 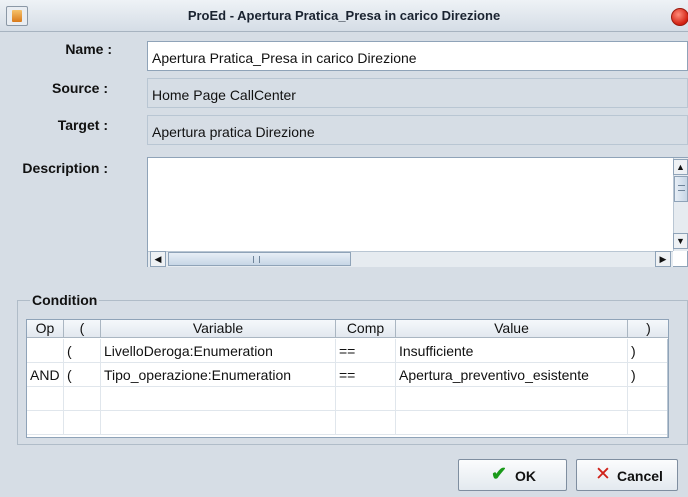 I want to click on column-header-comp: Comp, so click(x=366, y=329).